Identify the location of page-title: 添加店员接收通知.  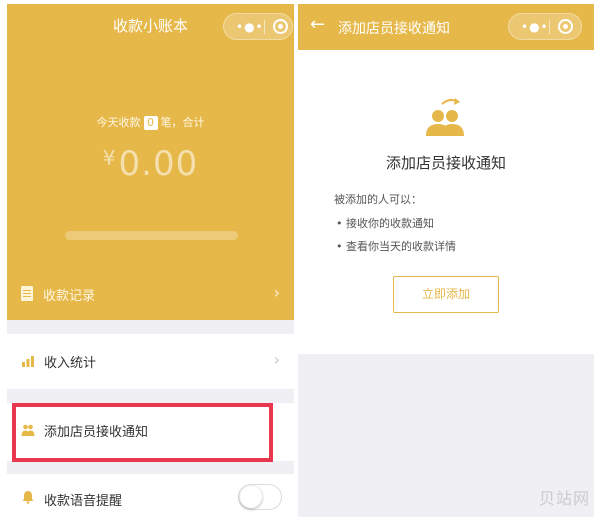
(394, 29).